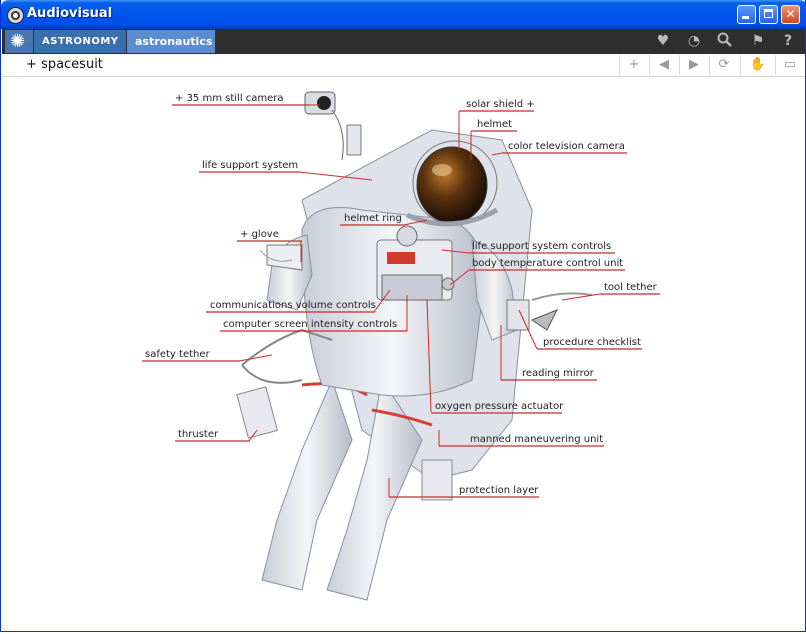  Describe the element at coordinates (633, 65) in the screenshot. I see `add-icon: +` at that location.